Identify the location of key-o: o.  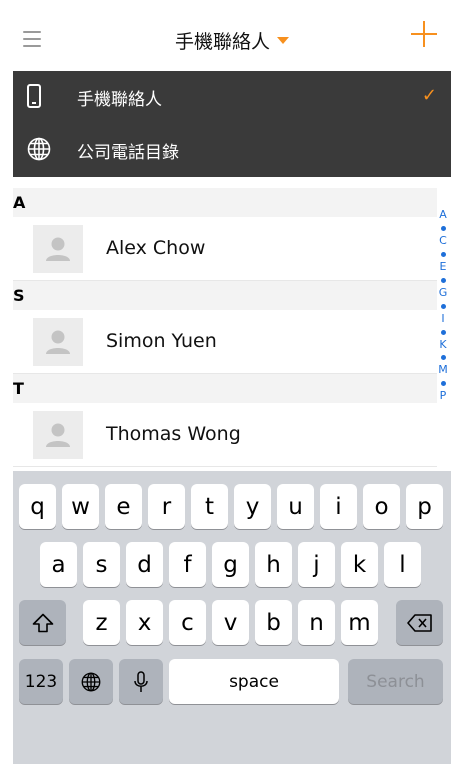
(381, 506).